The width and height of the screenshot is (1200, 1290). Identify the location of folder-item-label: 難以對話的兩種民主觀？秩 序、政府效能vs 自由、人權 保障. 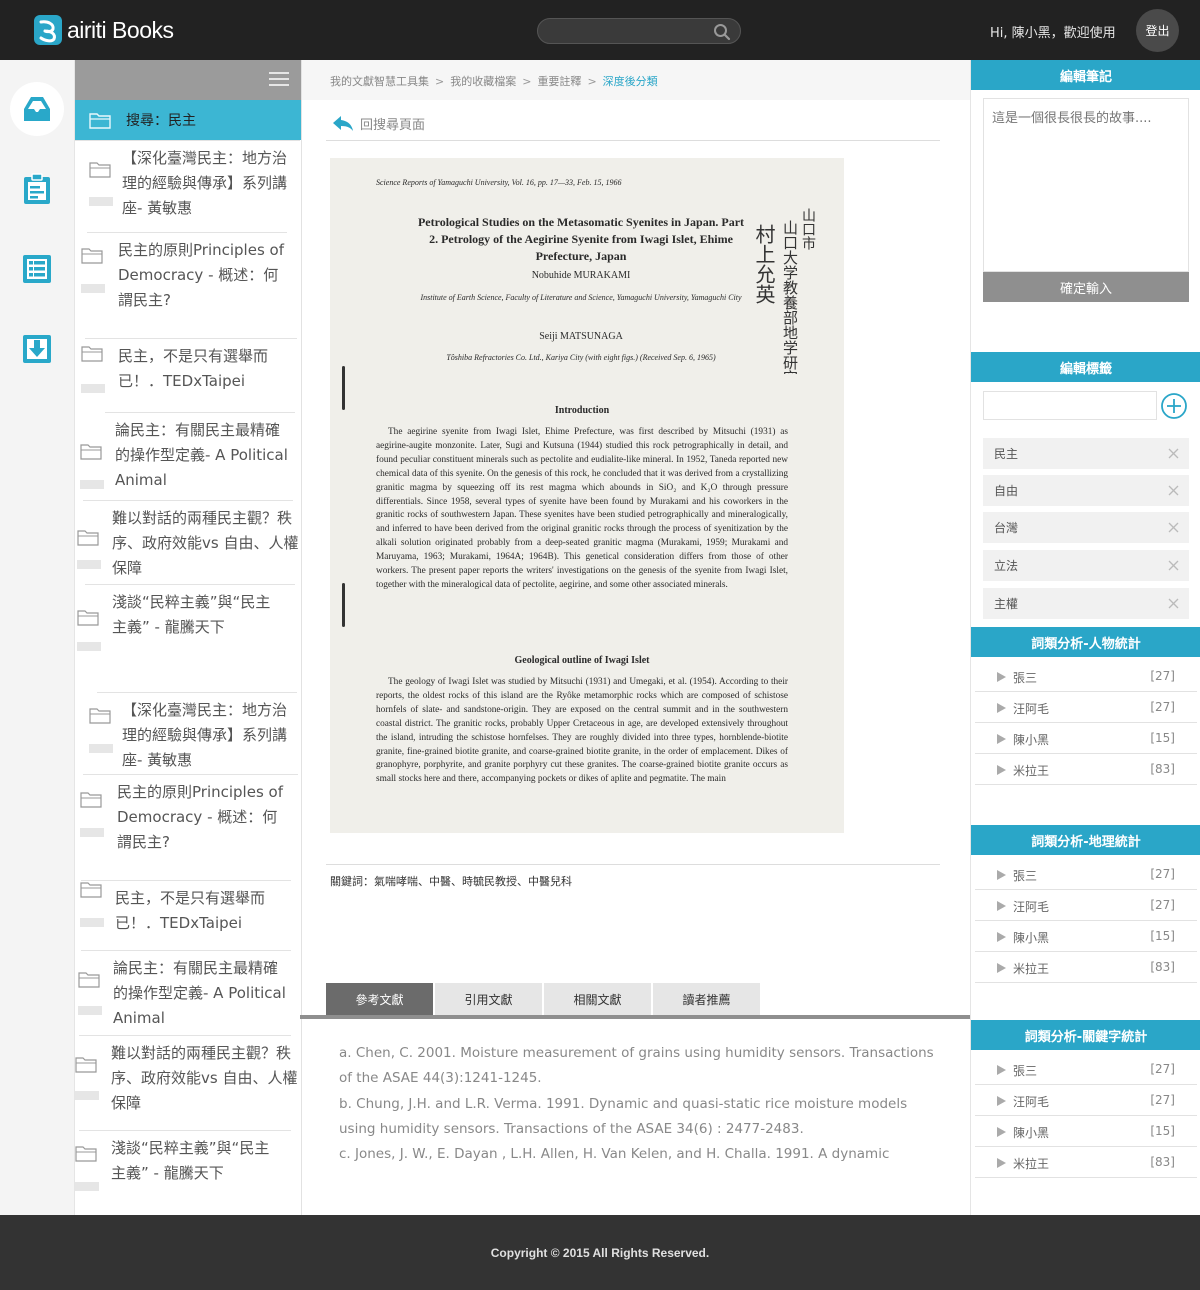
(205, 543).